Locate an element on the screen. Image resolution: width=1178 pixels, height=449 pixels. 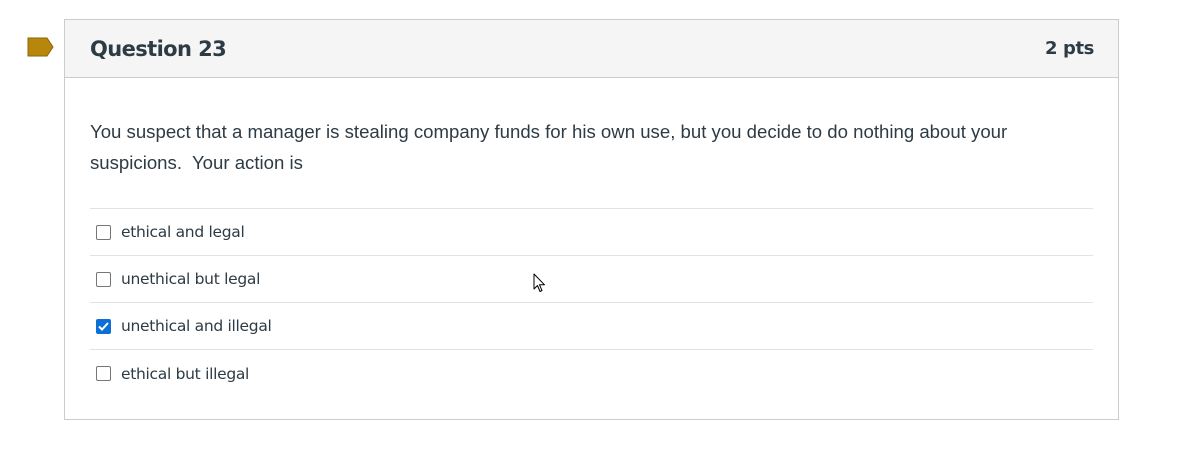
checkmark-icon is located at coordinates (103, 326).